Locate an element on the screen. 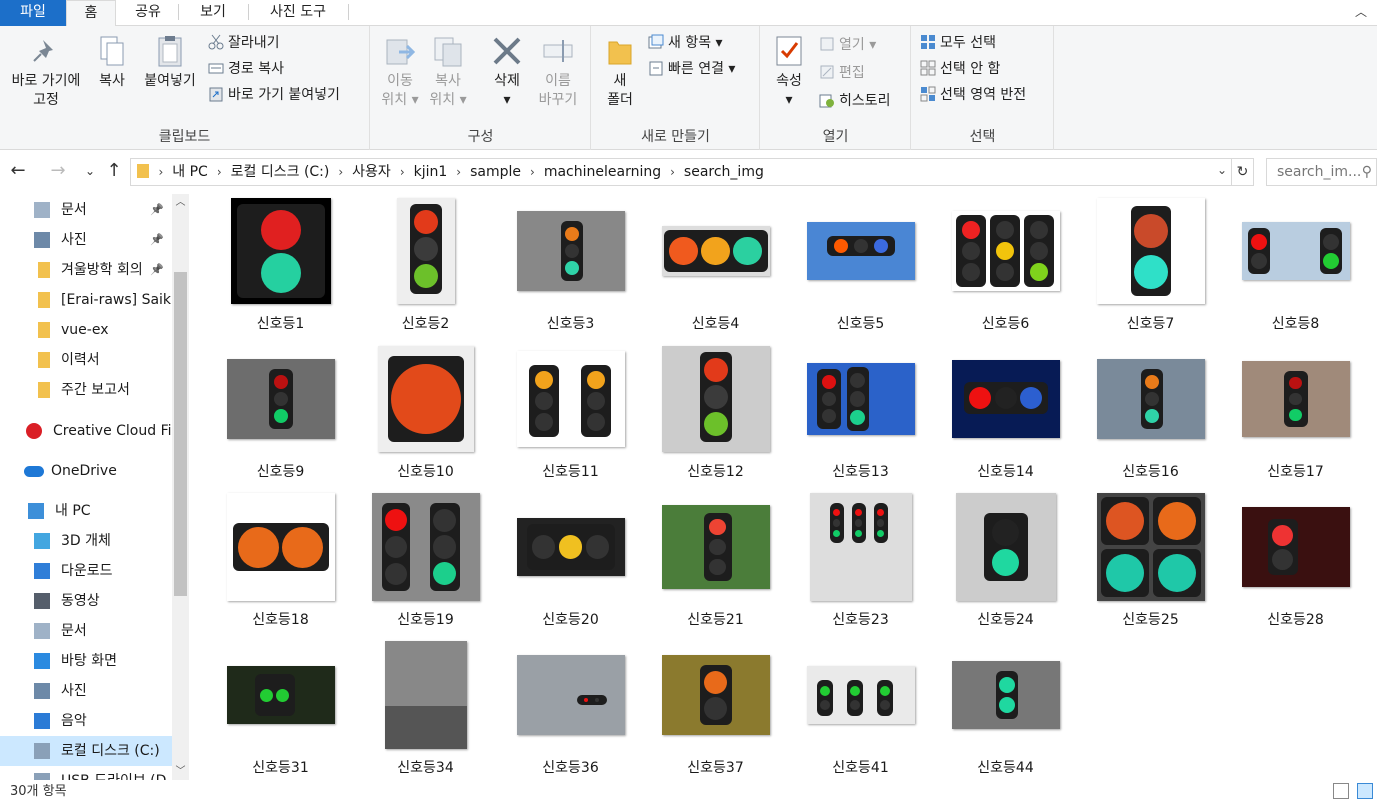 The image size is (1377, 803). file-item: 신호등18 is located at coordinates (280, 564).